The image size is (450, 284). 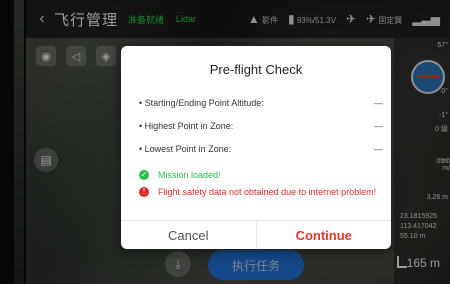 I want to click on altitude-row: • Starting/Ending Point Altitude: —, so click(x=261, y=103).